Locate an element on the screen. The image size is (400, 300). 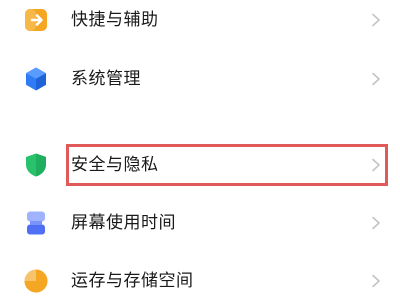
hourglass-icon is located at coordinates (36, 223).